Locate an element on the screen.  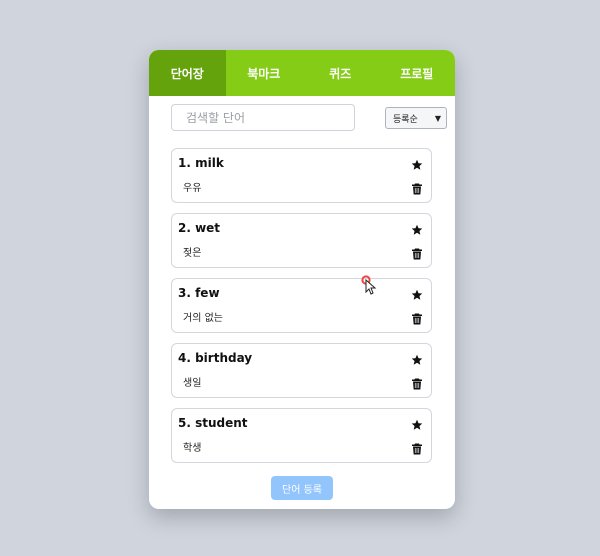
chevron-down-icon: ▼ is located at coordinates (437, 118).